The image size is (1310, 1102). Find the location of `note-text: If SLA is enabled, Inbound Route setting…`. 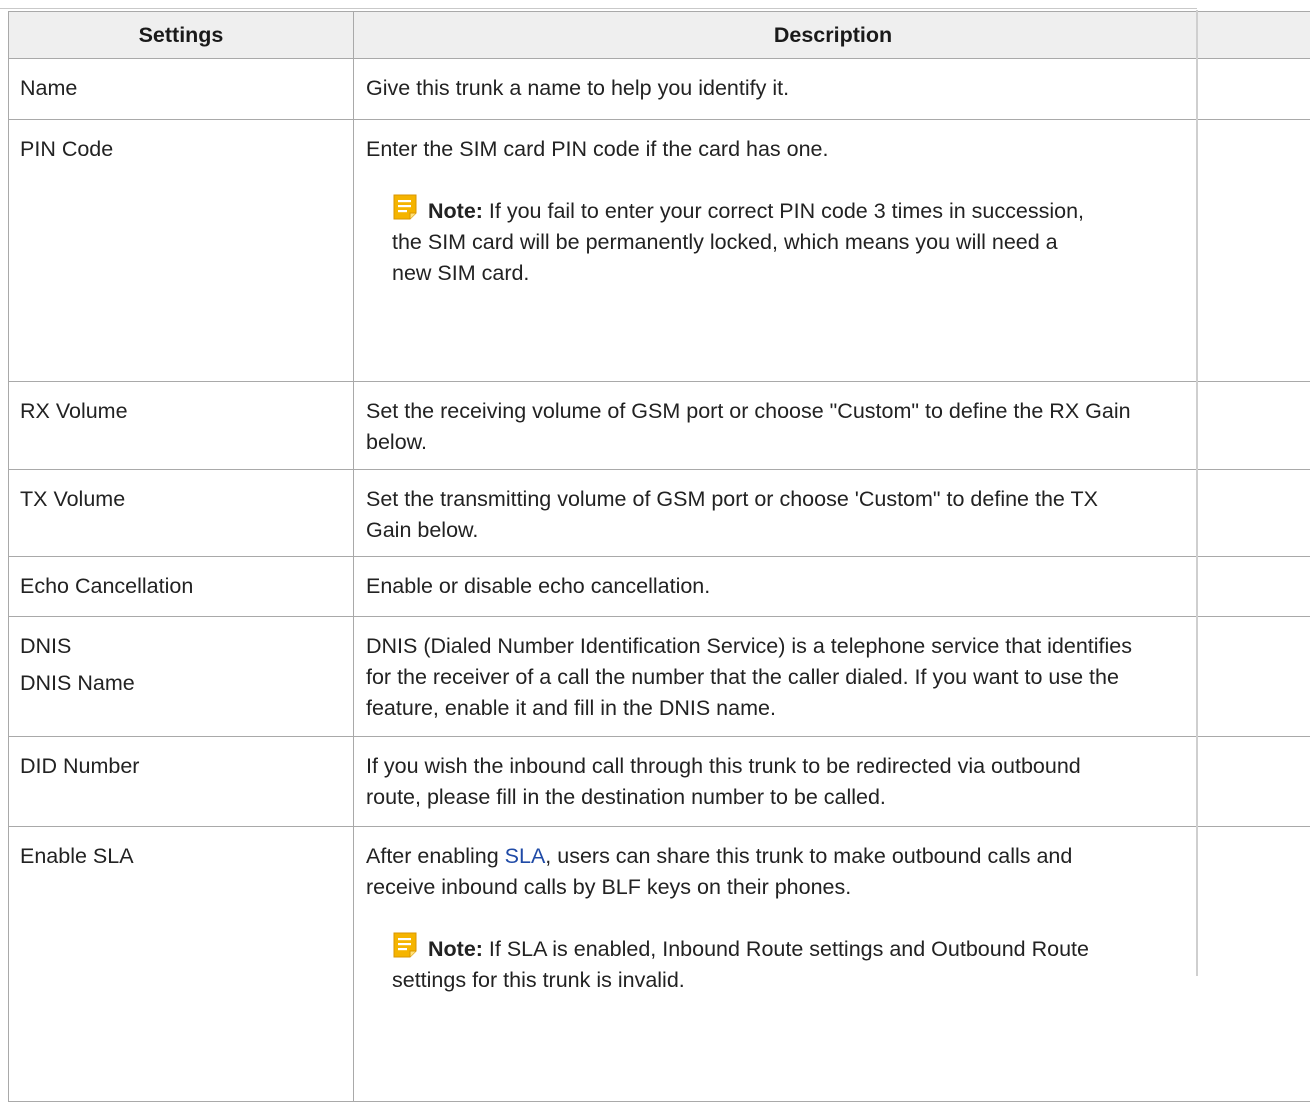

note-text: If SLA is enabled, Inbound Route setting… is located at coordinates (789, 949).